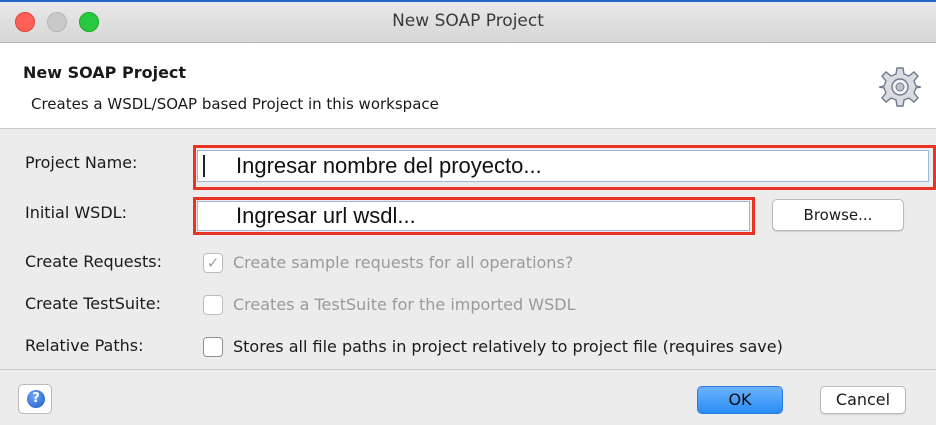 Image resolution: width=936 pixels, height=425 pixels. Describe the element at coordinates (213, 347) in the screenshot. I see `relative-paths-checkbox` at that location.